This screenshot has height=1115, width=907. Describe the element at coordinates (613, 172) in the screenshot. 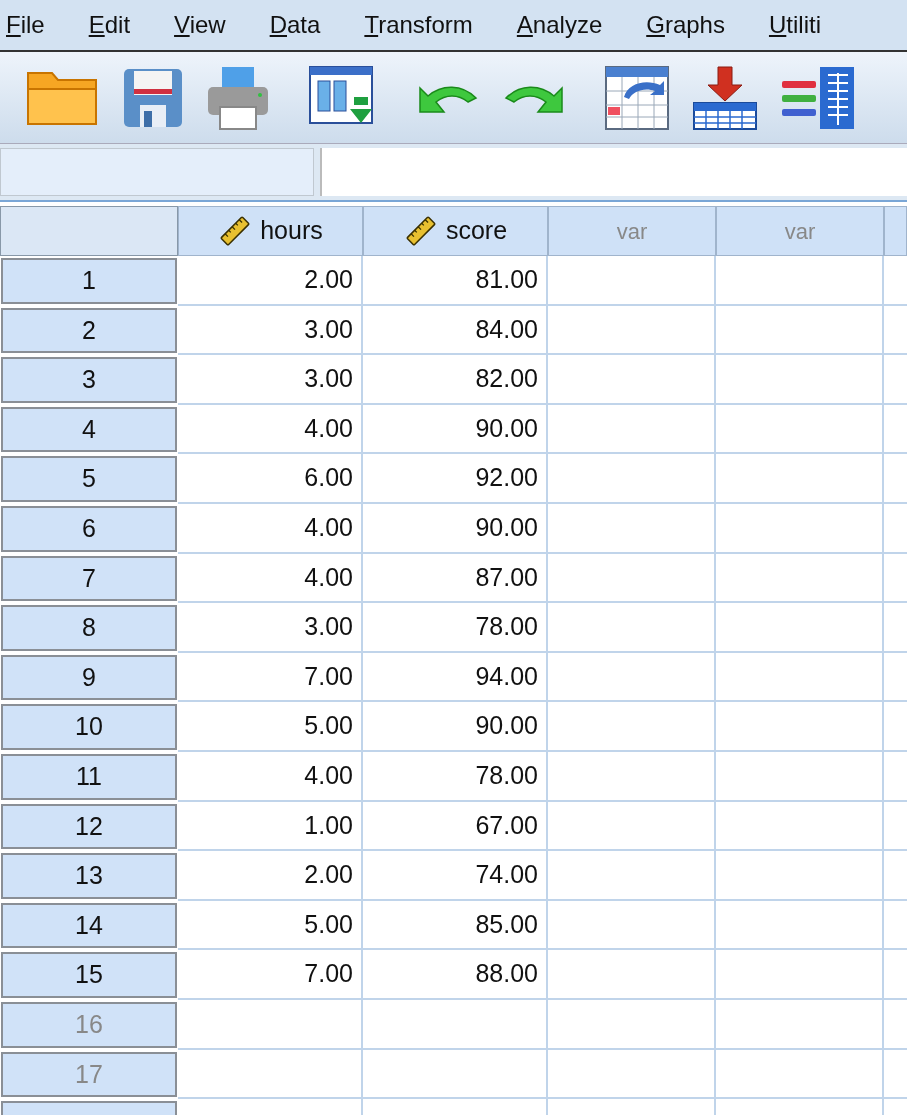

I see `cell-value-field` at that location.